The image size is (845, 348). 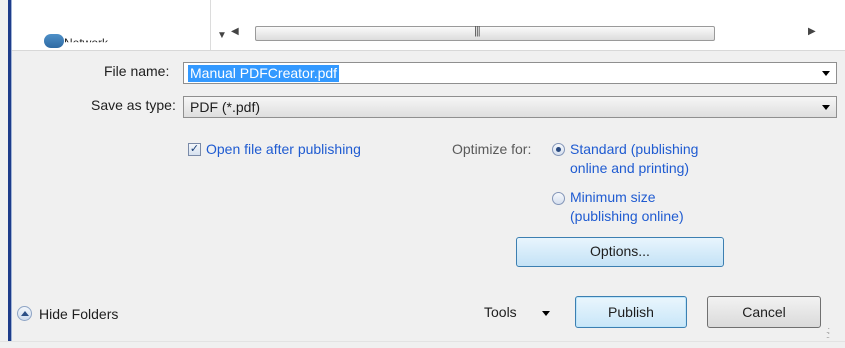 What do you see at coordinates (137, 71) in the screenshot?
I see `file-name-label: File name:` at bounding box center [137, 71].